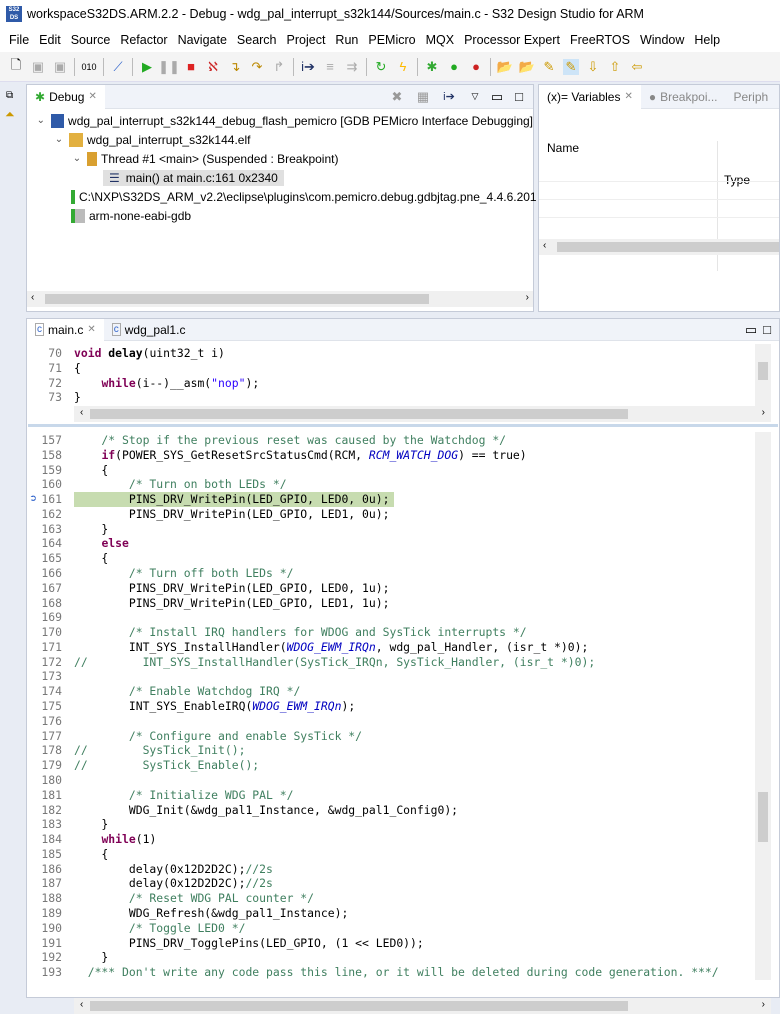 The width and height of the screenshot is (780, 1014). Describe the element at coordinates (232, 588) in the screenshot. I see `code-line: PINS_DRV_WritePin(LED_GPIO, LED0, 1u);` at that location.